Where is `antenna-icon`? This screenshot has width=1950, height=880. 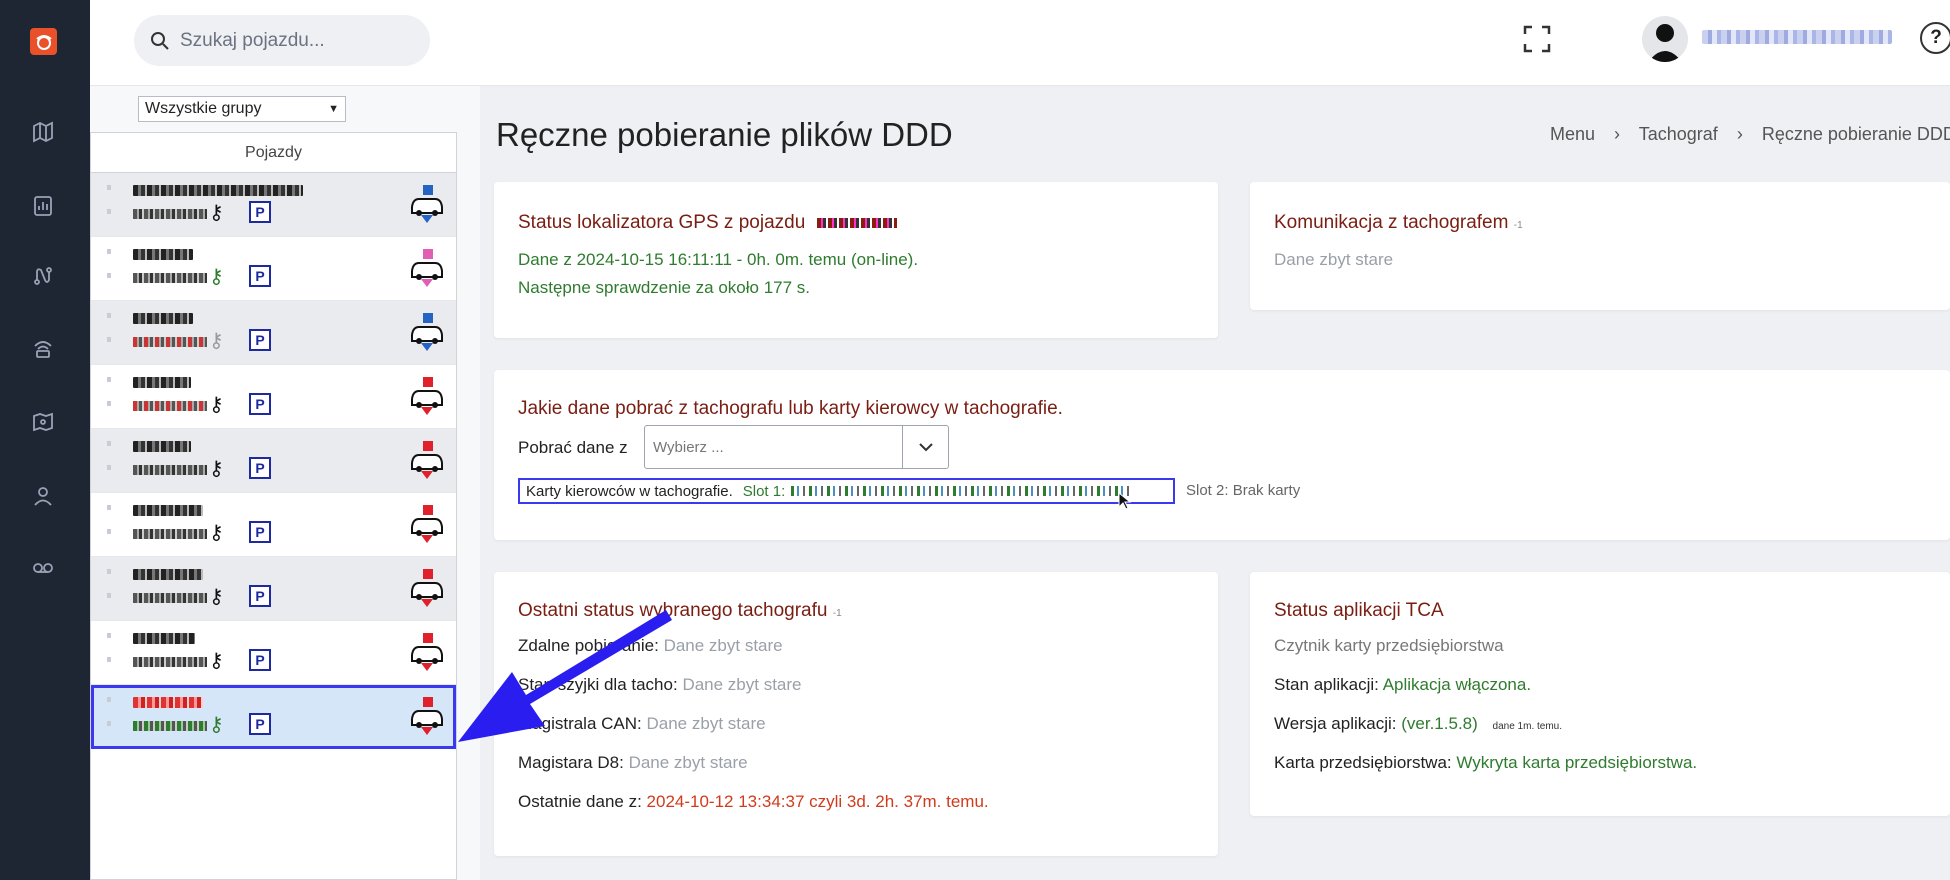 antenna-icon is located at coordinates (43, 348).